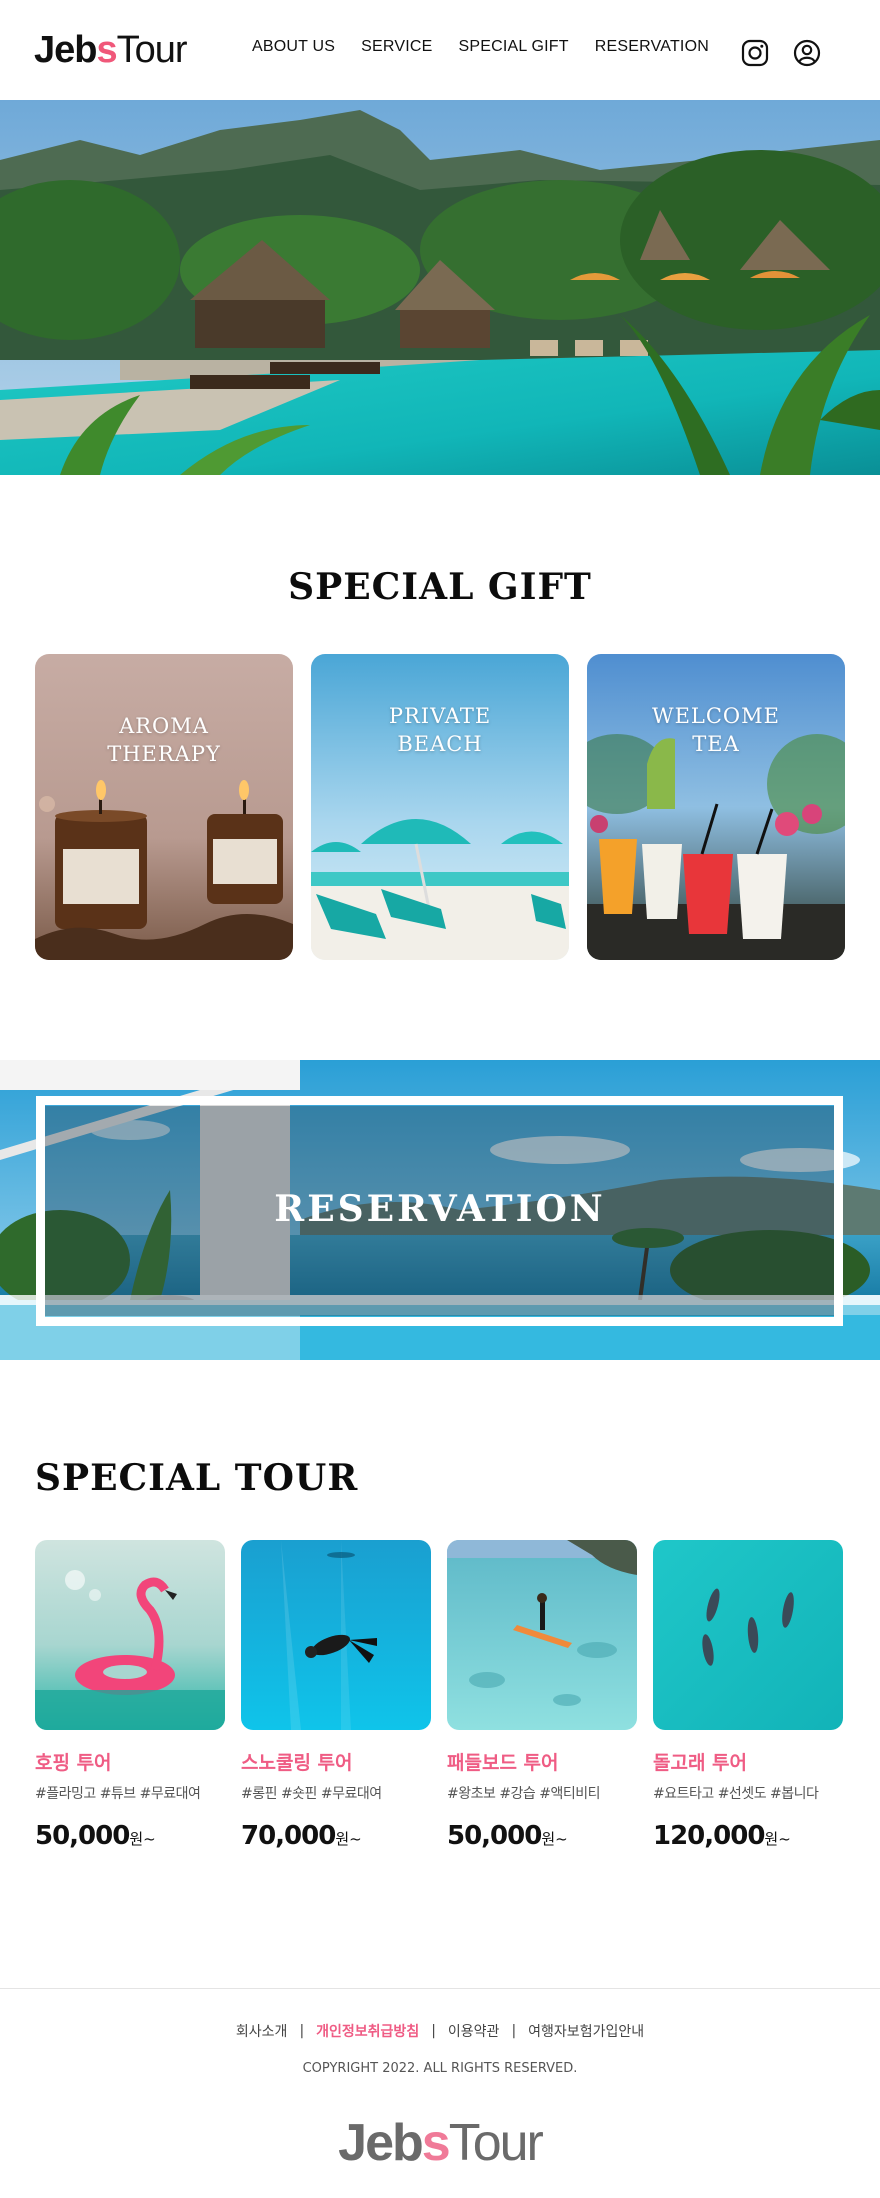 This screenshot has height=2198, width=880. I want to click on tour-price-dolphin: 120,000원~, so click(748, 1836).